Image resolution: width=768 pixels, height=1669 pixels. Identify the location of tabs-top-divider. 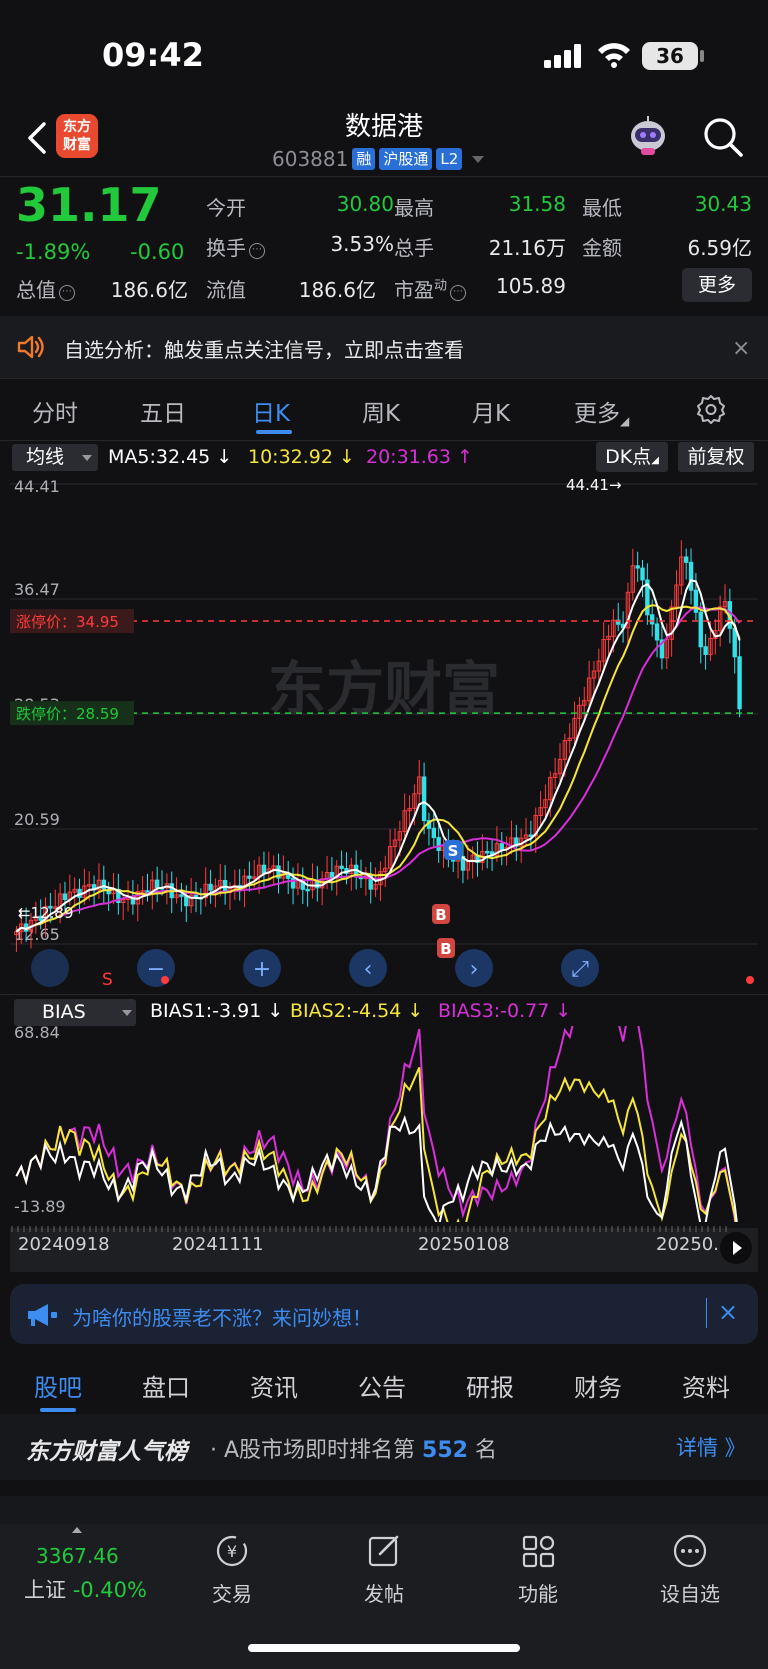
(384, 378).